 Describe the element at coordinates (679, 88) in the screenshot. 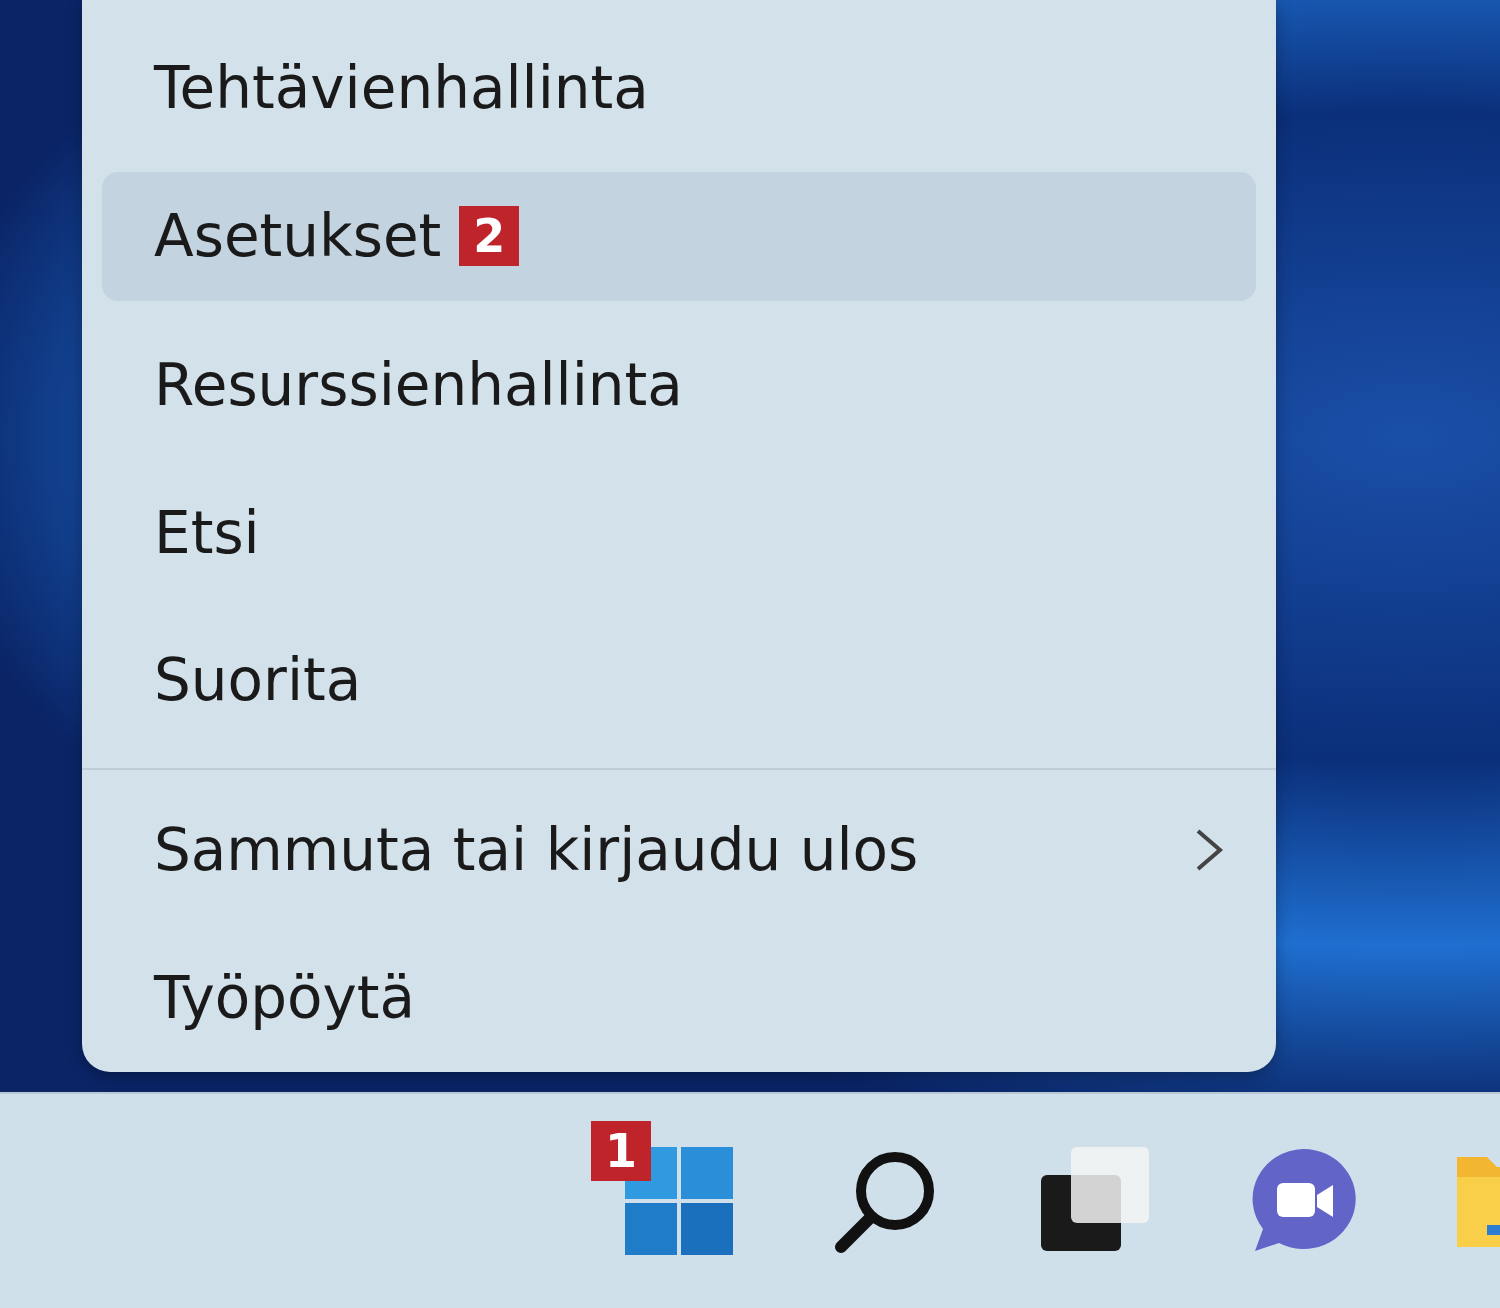

I see `menu-item: Tehtävienhallinta` at that location.